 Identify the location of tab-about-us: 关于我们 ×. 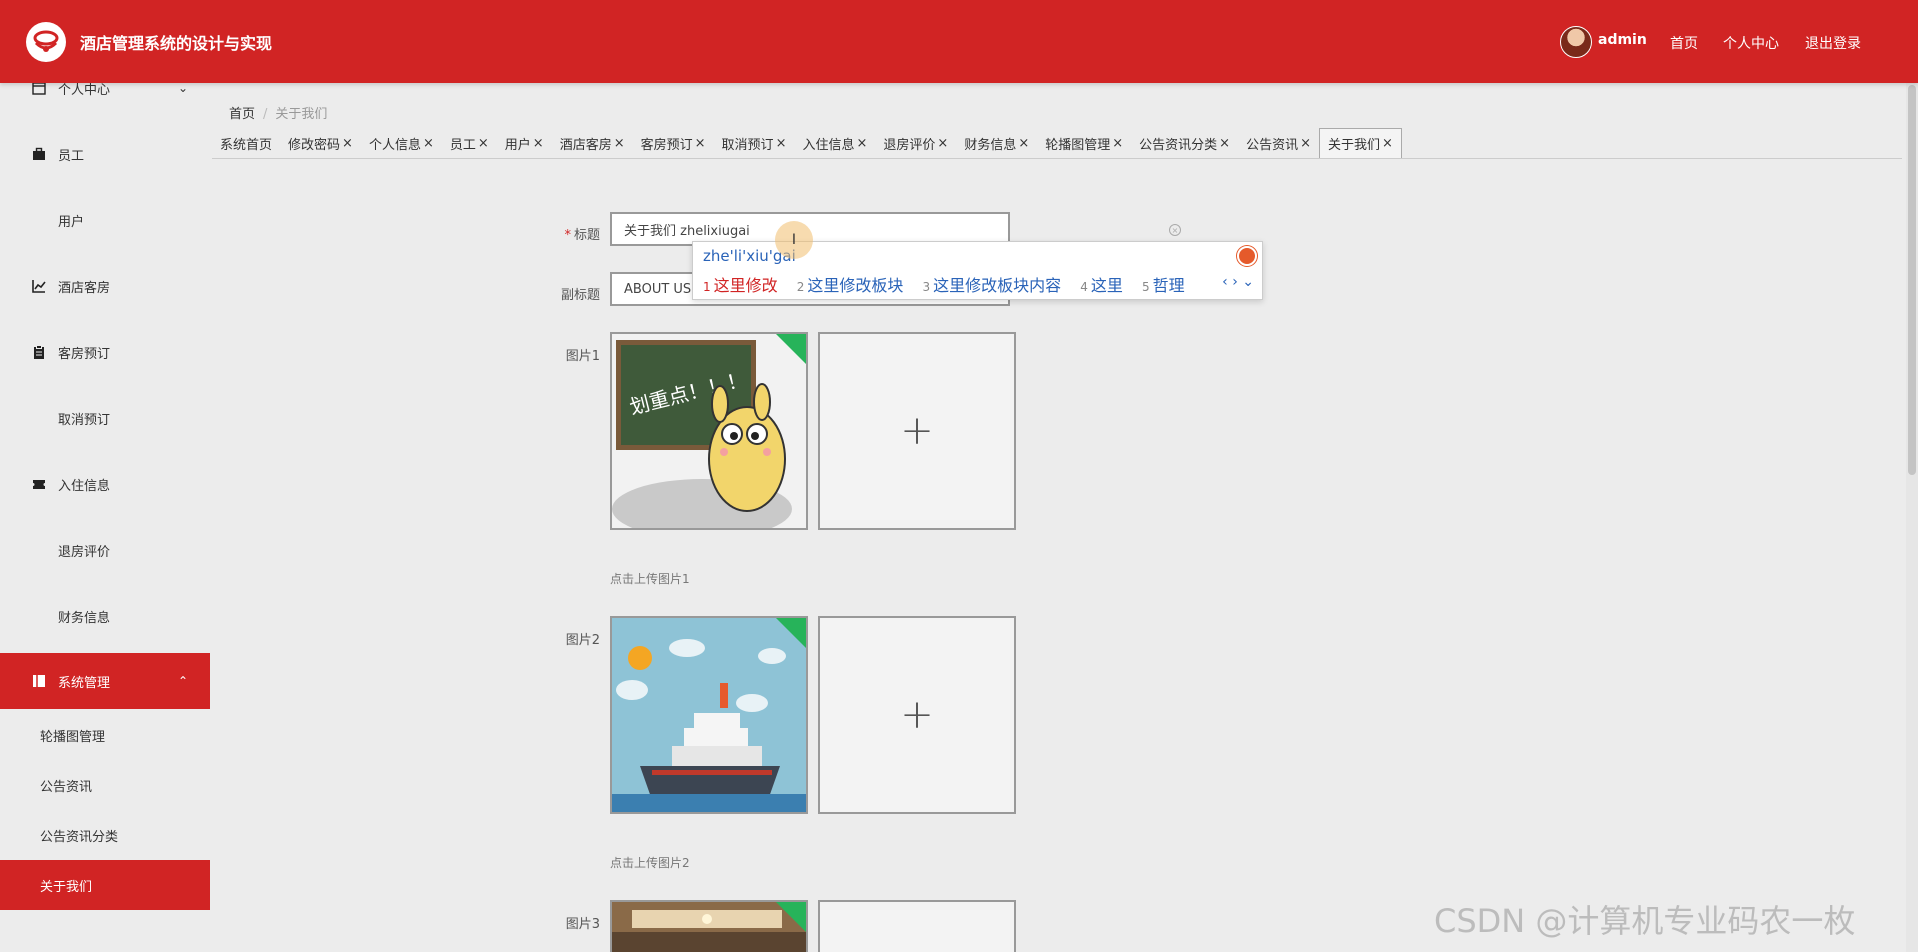
(1360, 143).